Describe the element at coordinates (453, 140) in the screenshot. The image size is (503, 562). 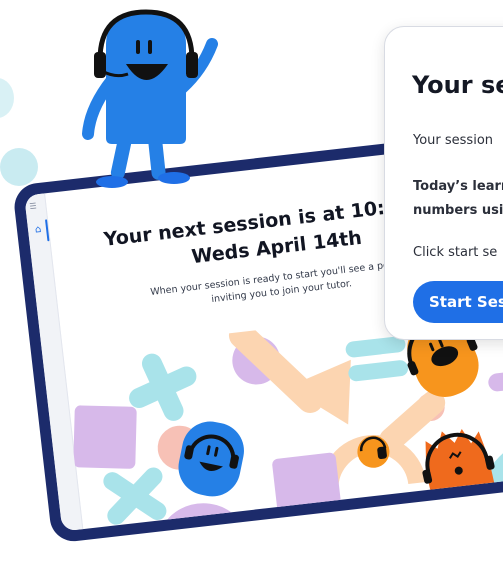
I see `dialog-session-text: Your session` at that location.